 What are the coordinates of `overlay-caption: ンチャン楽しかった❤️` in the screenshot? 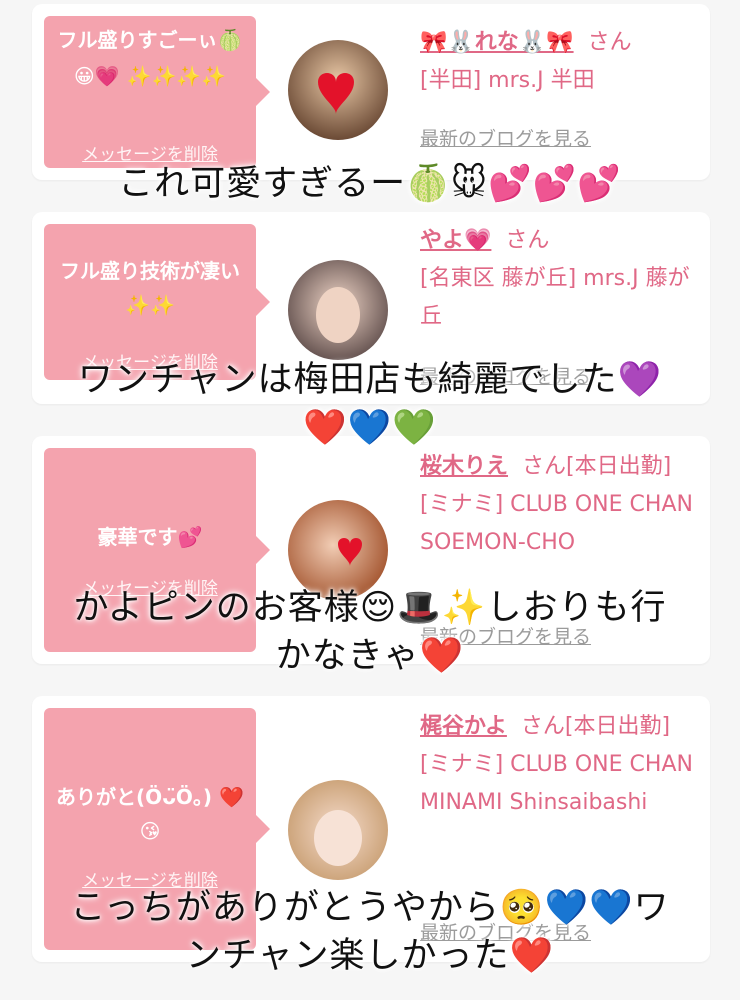 It's located at (370, 956).